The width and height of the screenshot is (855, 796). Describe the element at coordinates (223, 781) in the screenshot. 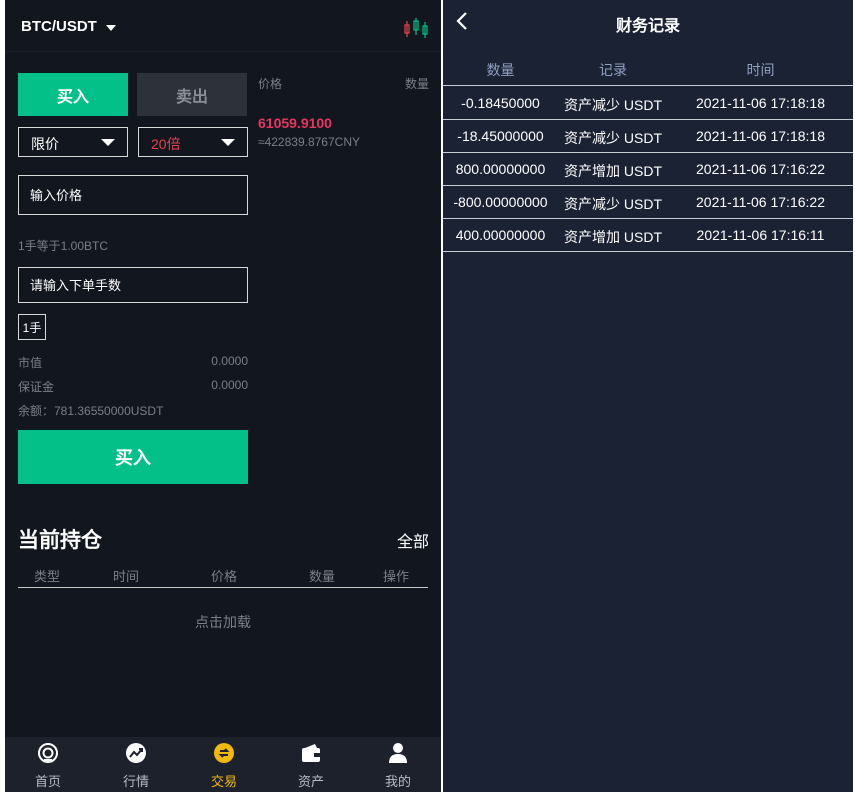

I see `tab-trade-label: 交易` at that location.